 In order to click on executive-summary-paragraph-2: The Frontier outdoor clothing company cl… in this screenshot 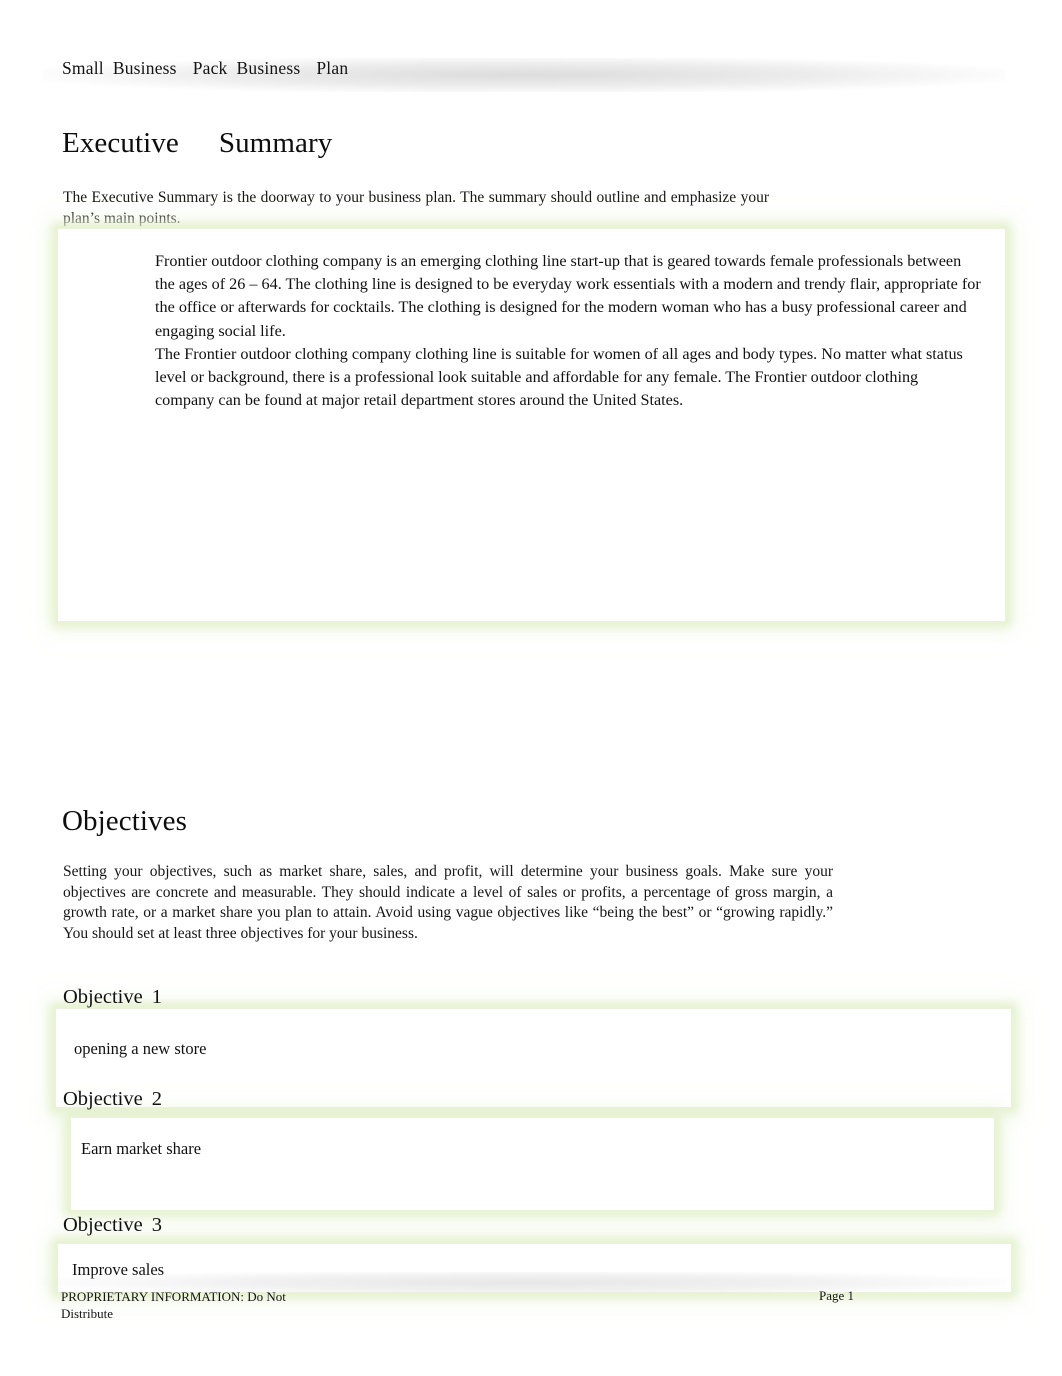, I will do `click(559, 377)`.